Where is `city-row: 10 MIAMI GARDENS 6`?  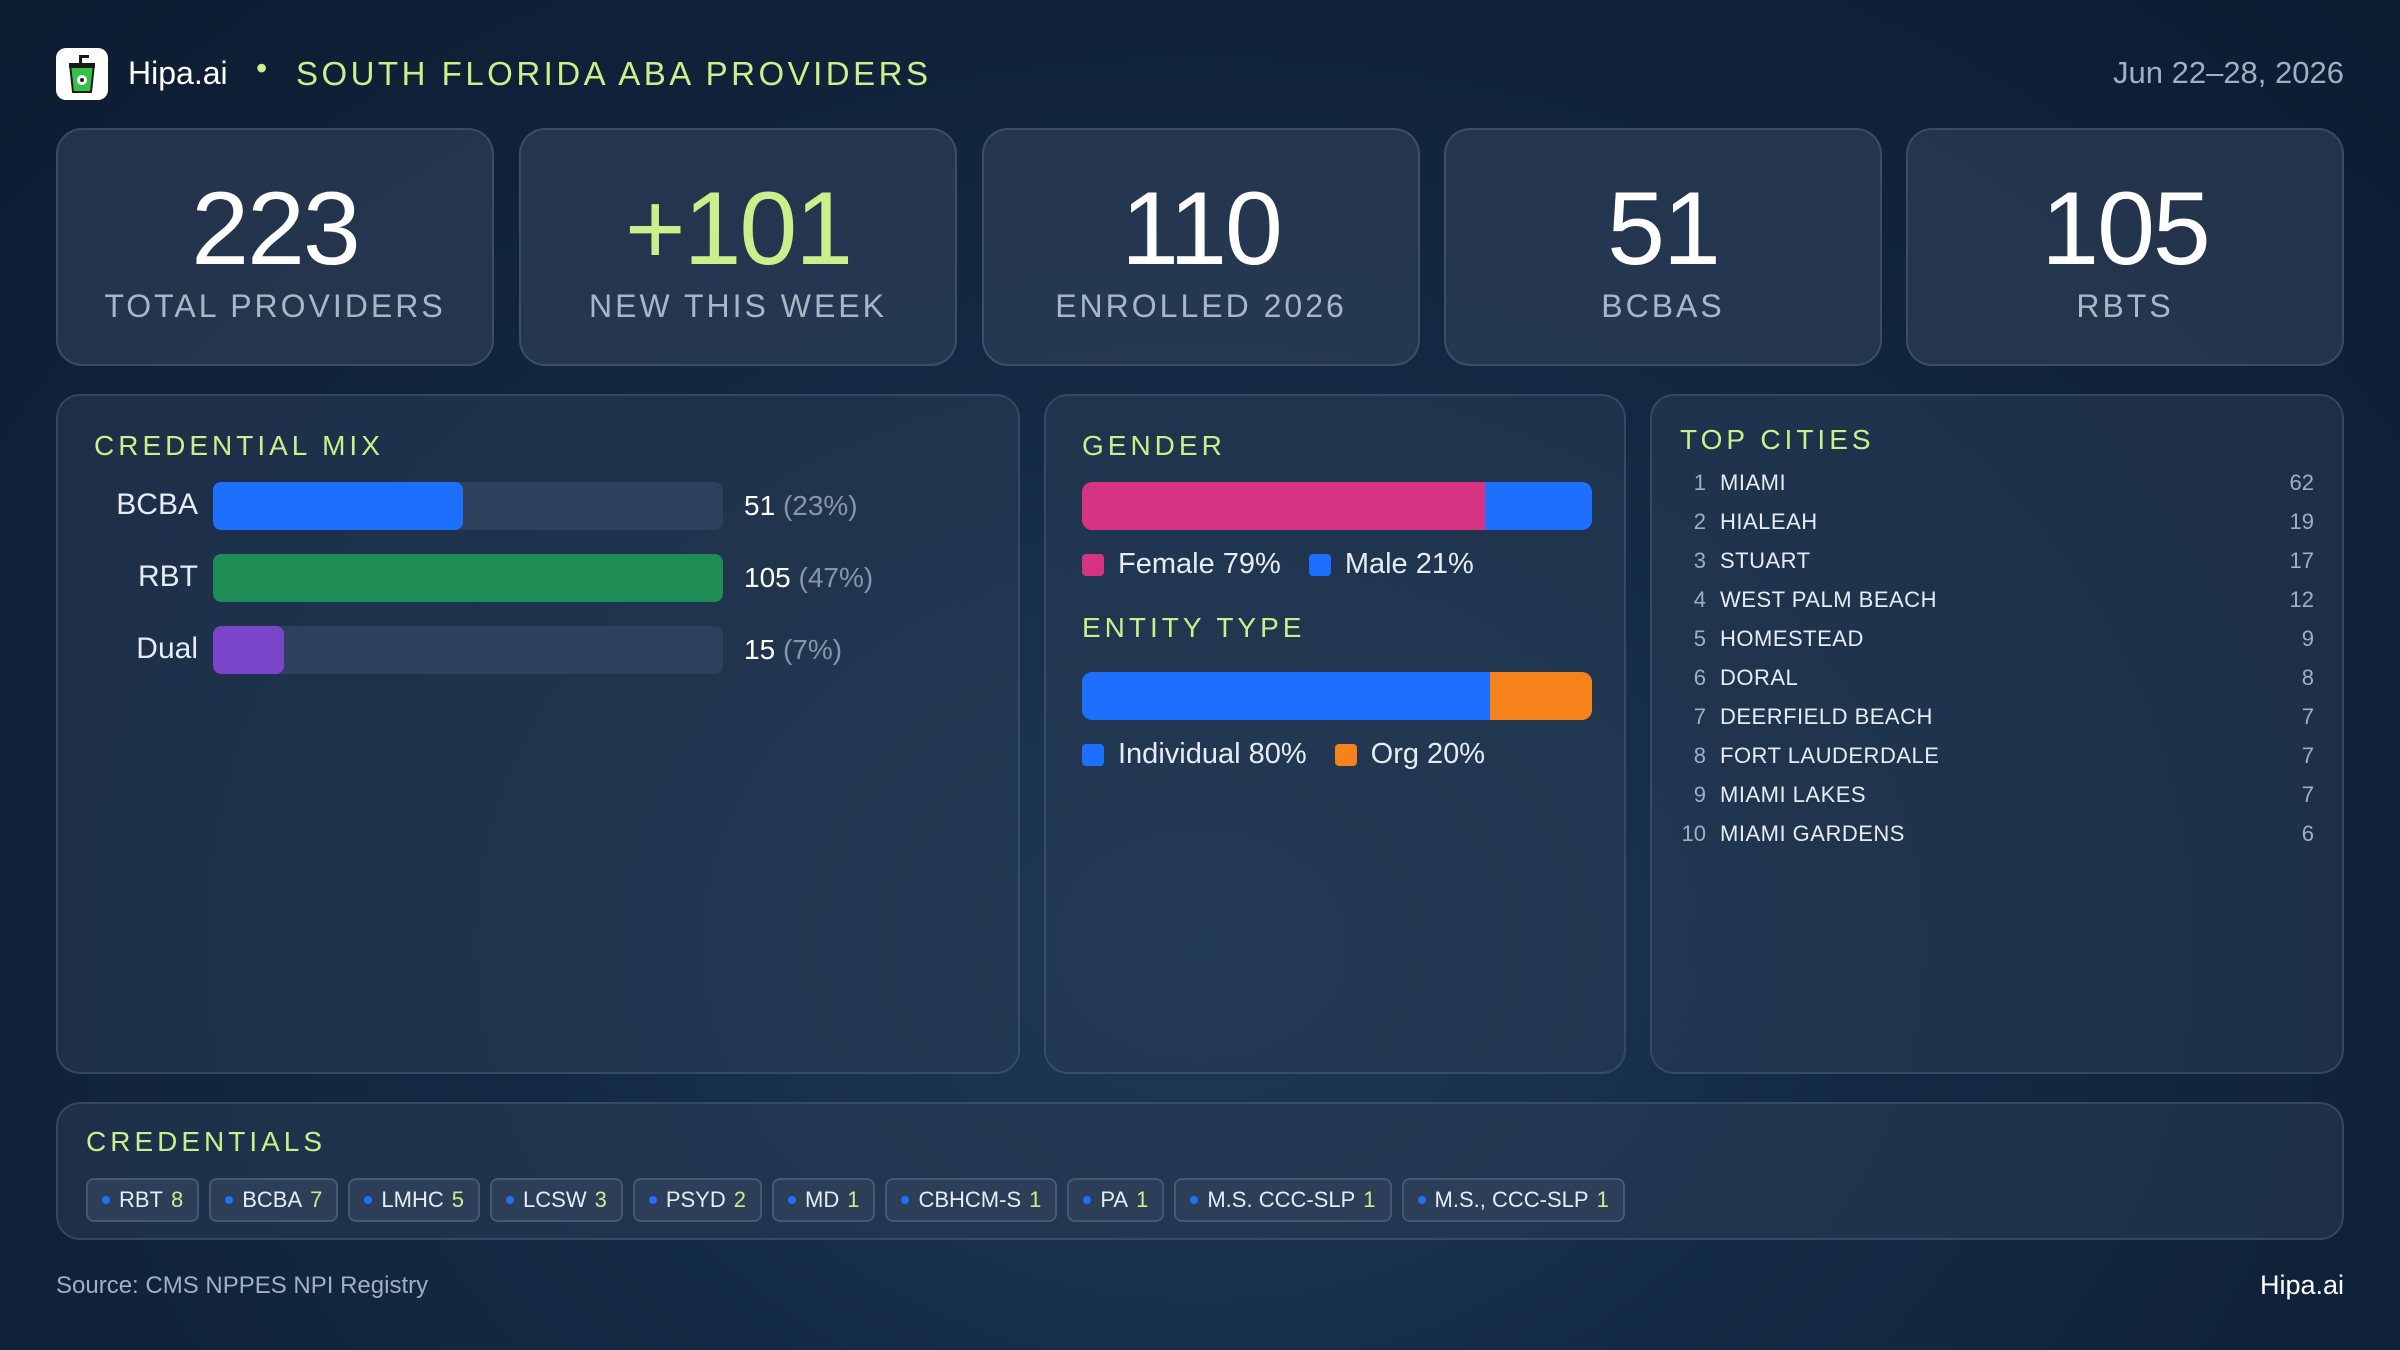
city-row: 10 MIAMI GARDENS 6 is located at coordinates (1997, 836).